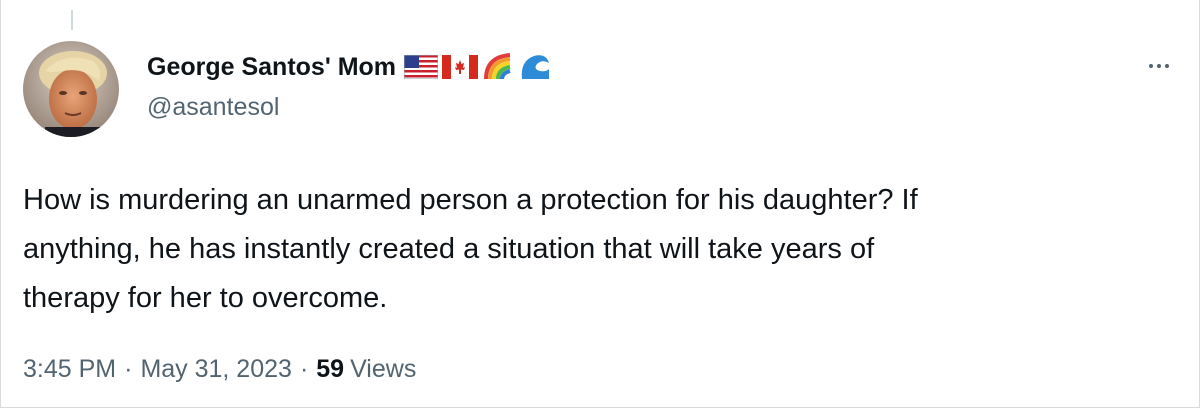  I want to click on more-options-icon, so click(1159, 66).